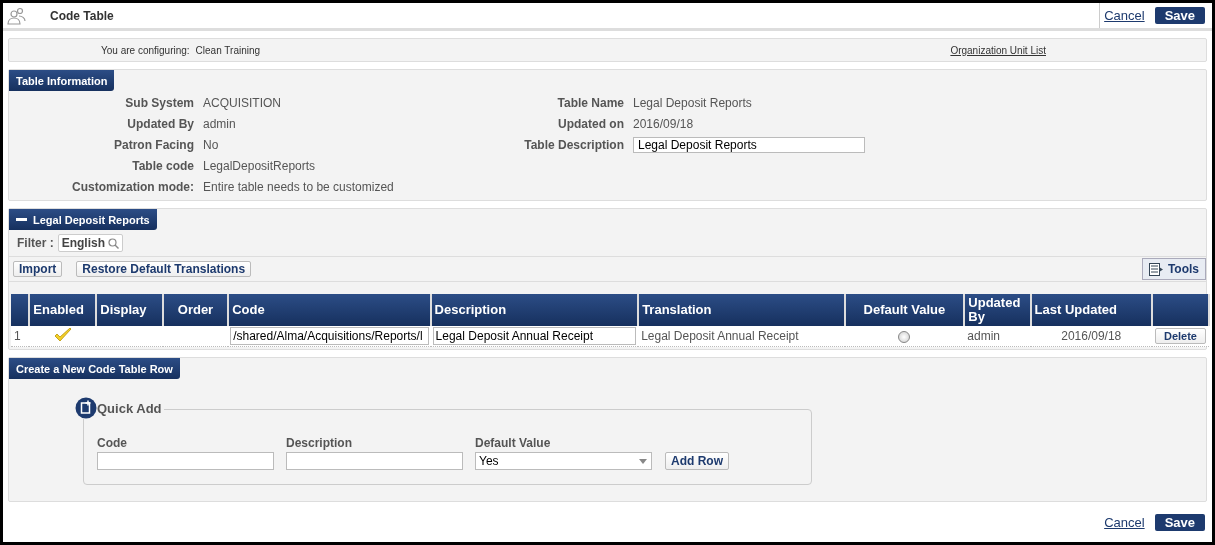  What do you see at coordinates (145, 50) in the screenshot?
I see `configuring-label: You are configuring:` at bounding box center [145, 50].